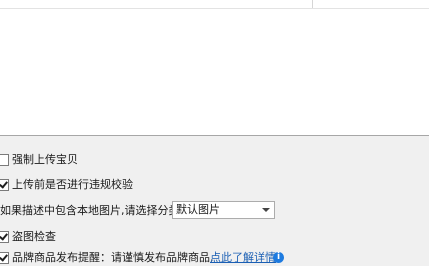 The image size is (429, 266). What do you see at coordinates (266, 210) in the screenshot?
I see `chevron-down-icon` at bounding box center [266, 210].